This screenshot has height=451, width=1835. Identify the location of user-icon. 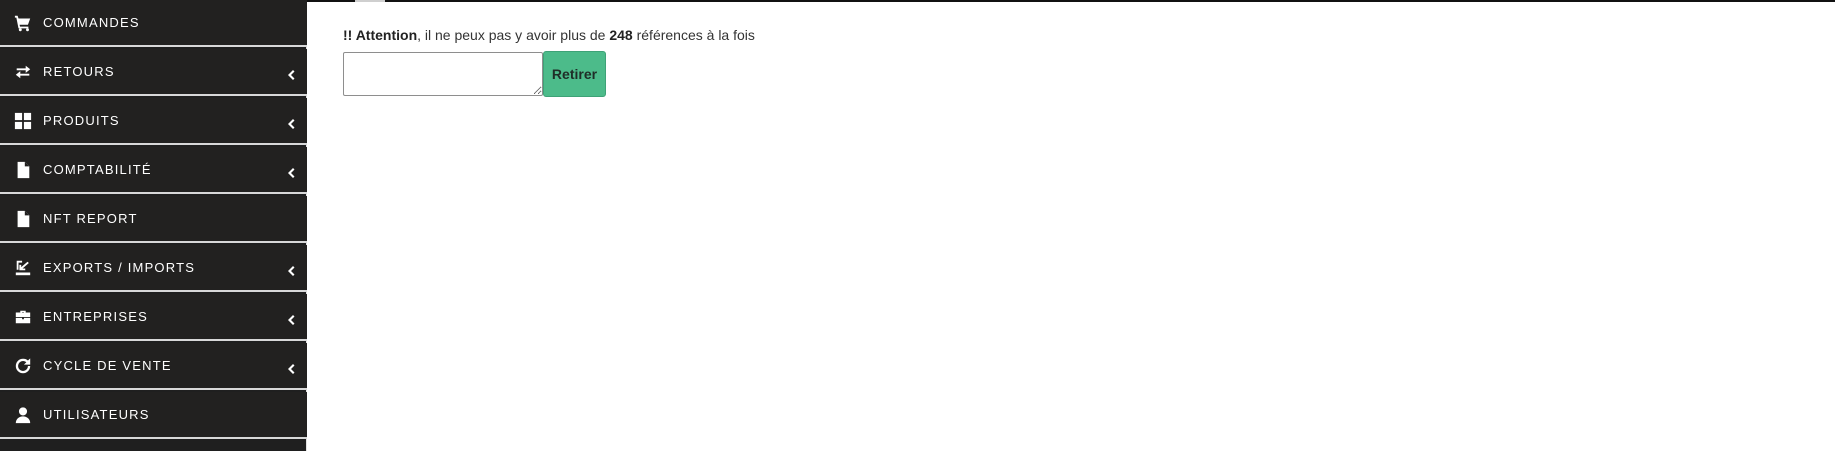
(23, 415).